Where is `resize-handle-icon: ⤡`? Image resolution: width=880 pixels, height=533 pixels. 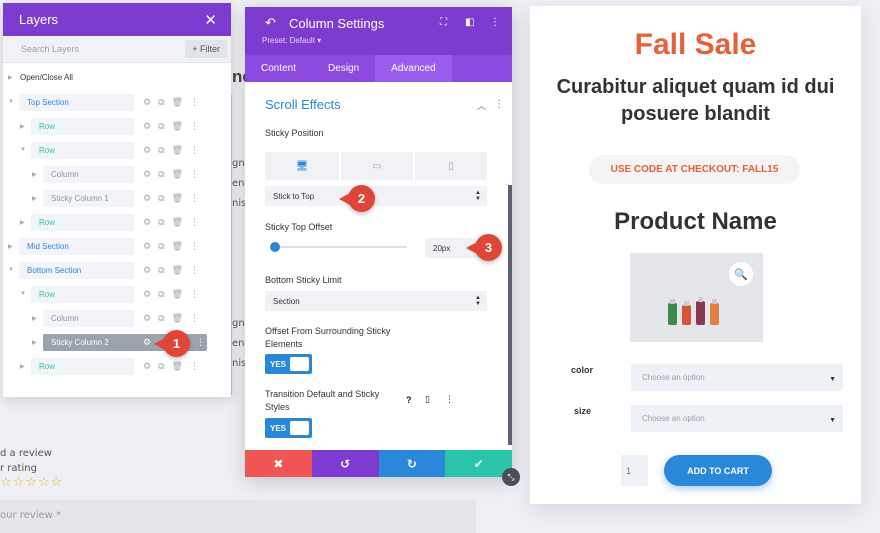
resize-handle-icon: ⤡ is located at coordinates (511, 477).